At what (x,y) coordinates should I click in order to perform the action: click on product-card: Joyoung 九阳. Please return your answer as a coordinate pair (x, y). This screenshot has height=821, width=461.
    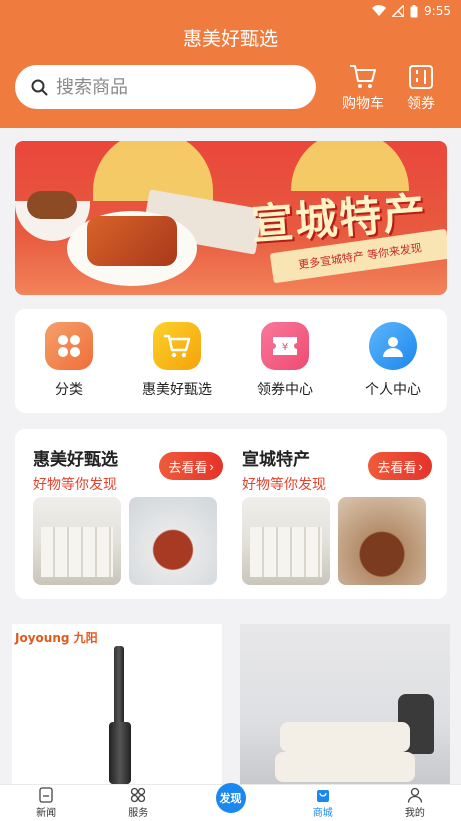
    Looking at the image, I should click on (117, 704).